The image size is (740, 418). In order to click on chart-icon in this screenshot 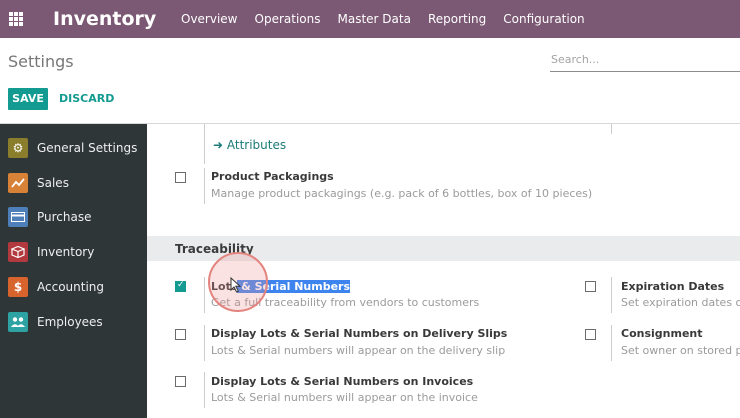, I will do `click(18, 183)`.